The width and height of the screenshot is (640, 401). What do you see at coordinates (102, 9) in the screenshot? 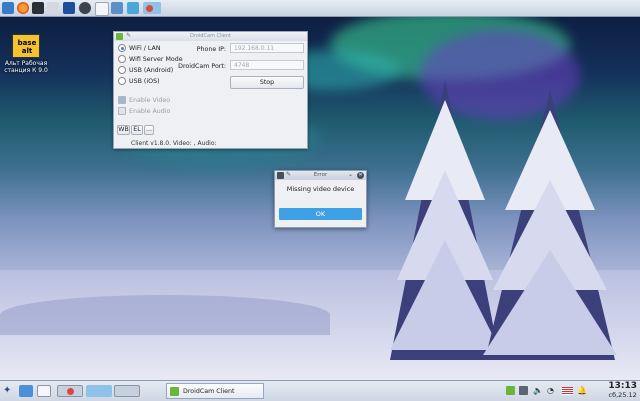
I see `document-icon` at bounding box center [102, 9].